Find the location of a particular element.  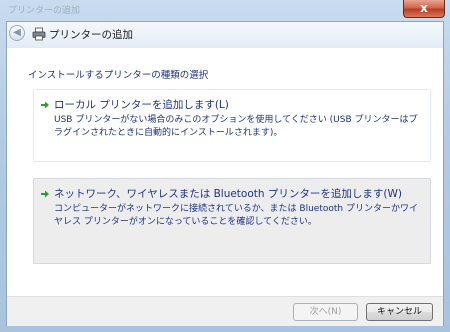

next-button: 次へ(N) is located at coordinates (325, 312).